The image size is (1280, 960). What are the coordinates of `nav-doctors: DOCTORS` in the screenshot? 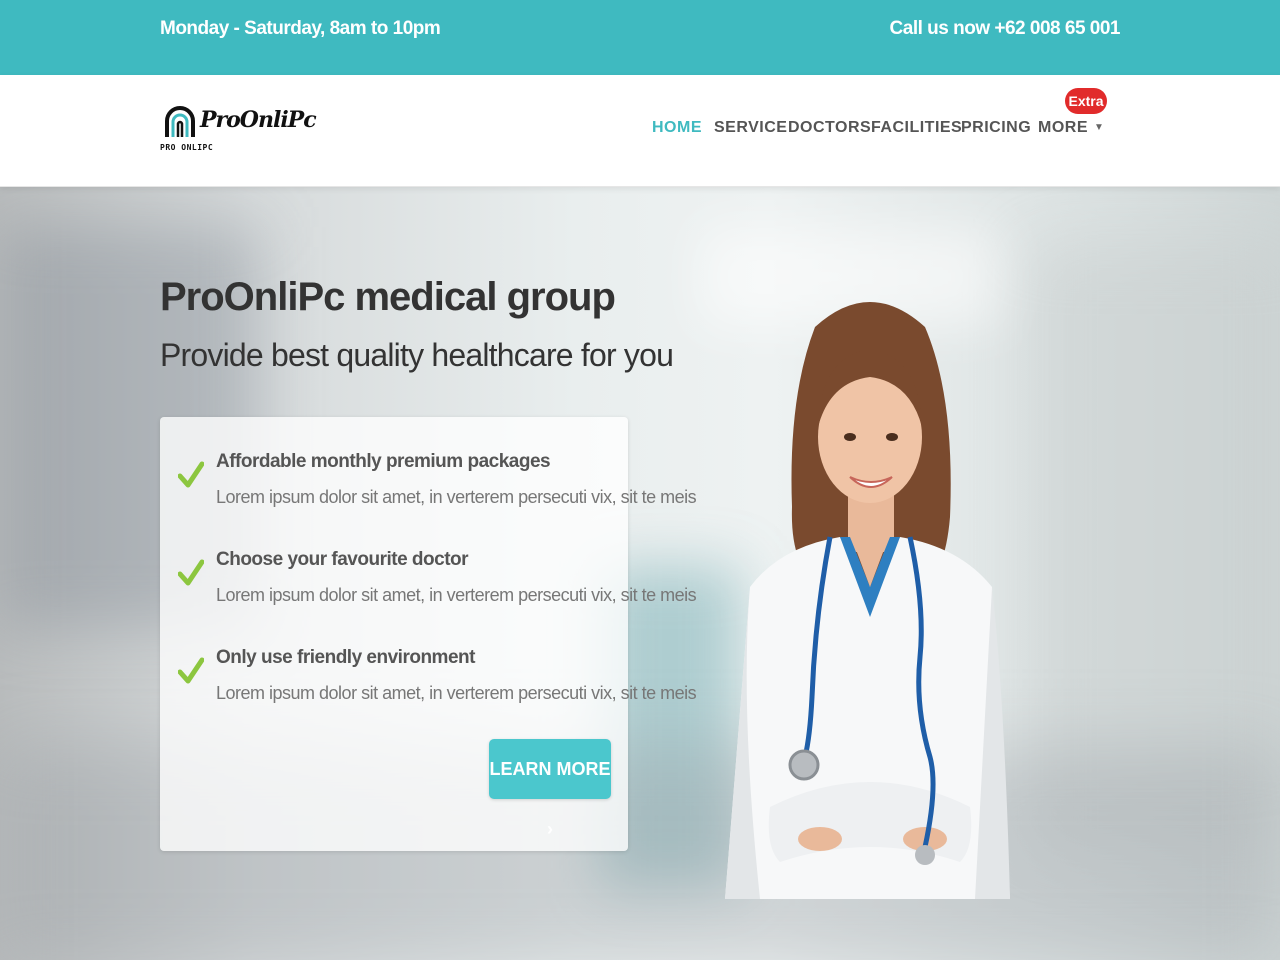 It's located at (829, 128).